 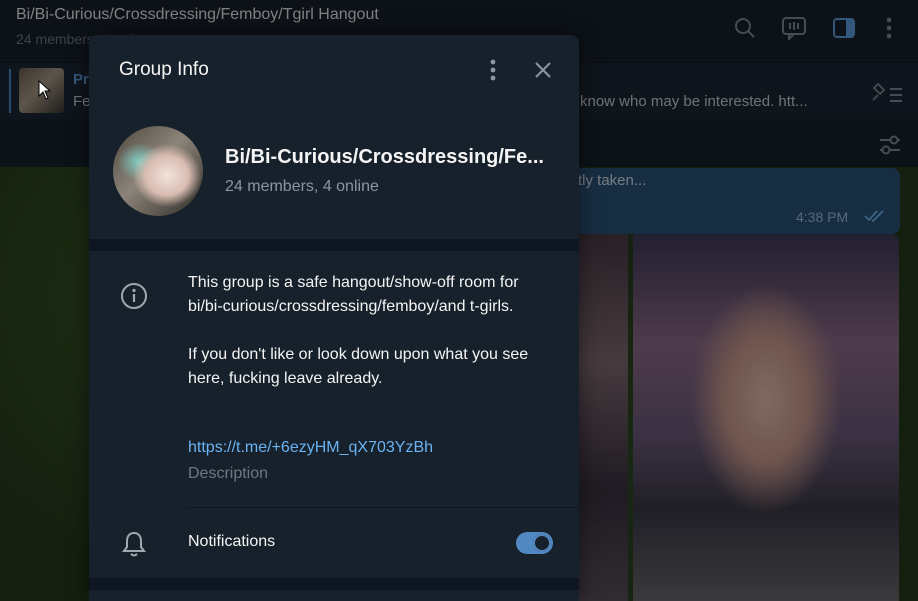 What do you see at coordinates (310, 448) in the screenshot?
I see `invite-link: https://t.me/+6ezyHM_qX703YzBh` at bounding box center [310, 448].